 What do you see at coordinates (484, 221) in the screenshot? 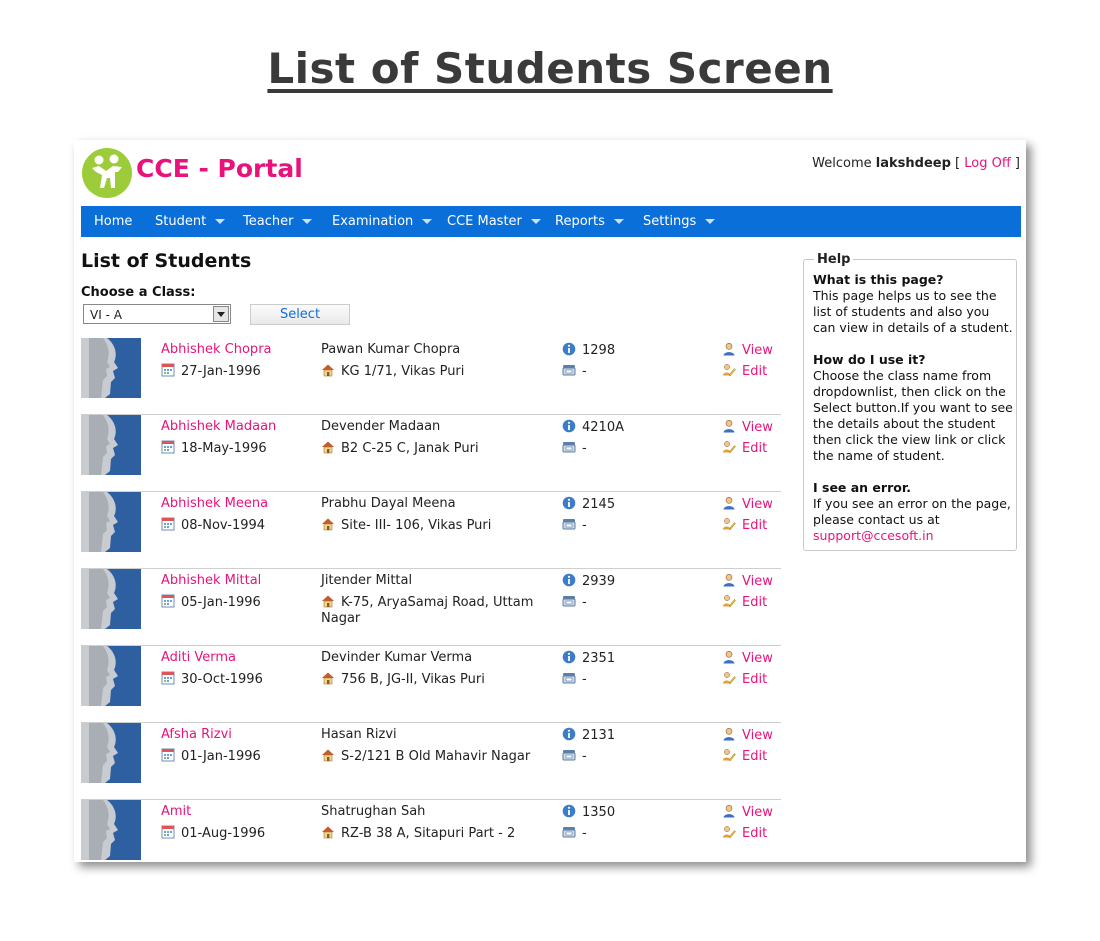
I see `nav-cce-master-label: CCE Master` at bounding box center [484, 221].